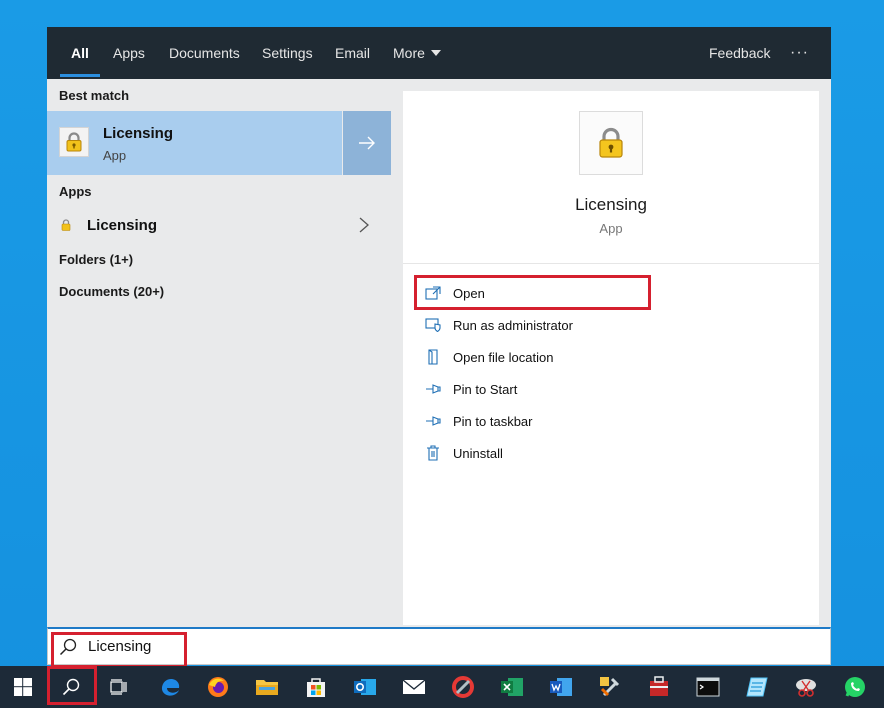 The image size is (884, 708). What do you see at coordinates (435, 53) in the screenshot?
I see `chevron-down-icon` at bounding box center [435, 53].